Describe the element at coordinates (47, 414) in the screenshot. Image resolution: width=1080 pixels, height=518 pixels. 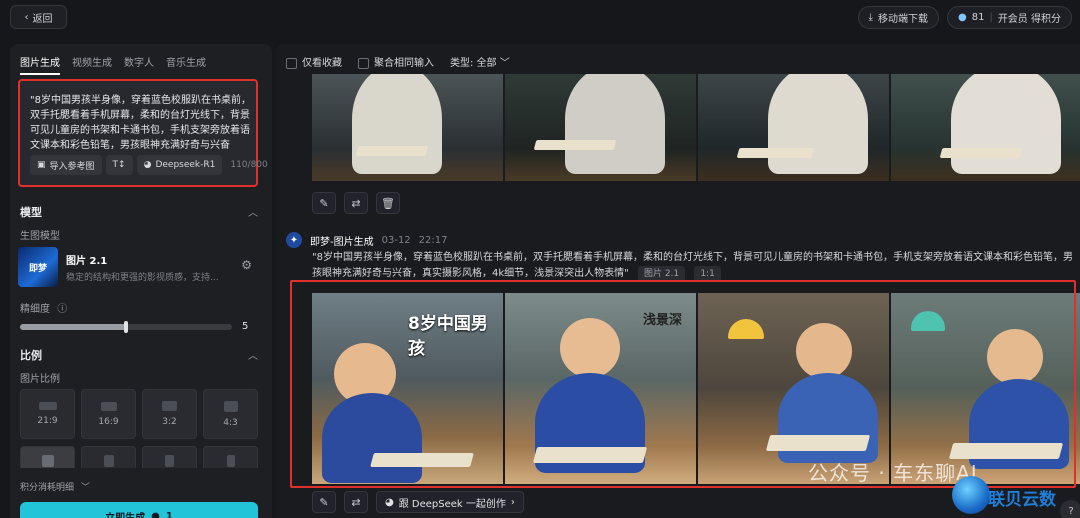
I see `ratio-option-21-9: 21:9` at that location.